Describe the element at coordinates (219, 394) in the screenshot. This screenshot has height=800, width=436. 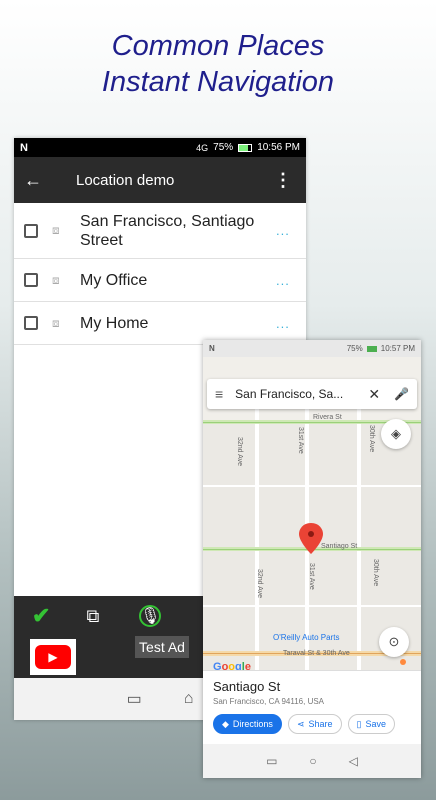
I see `menu-icon: ≡` at that location.